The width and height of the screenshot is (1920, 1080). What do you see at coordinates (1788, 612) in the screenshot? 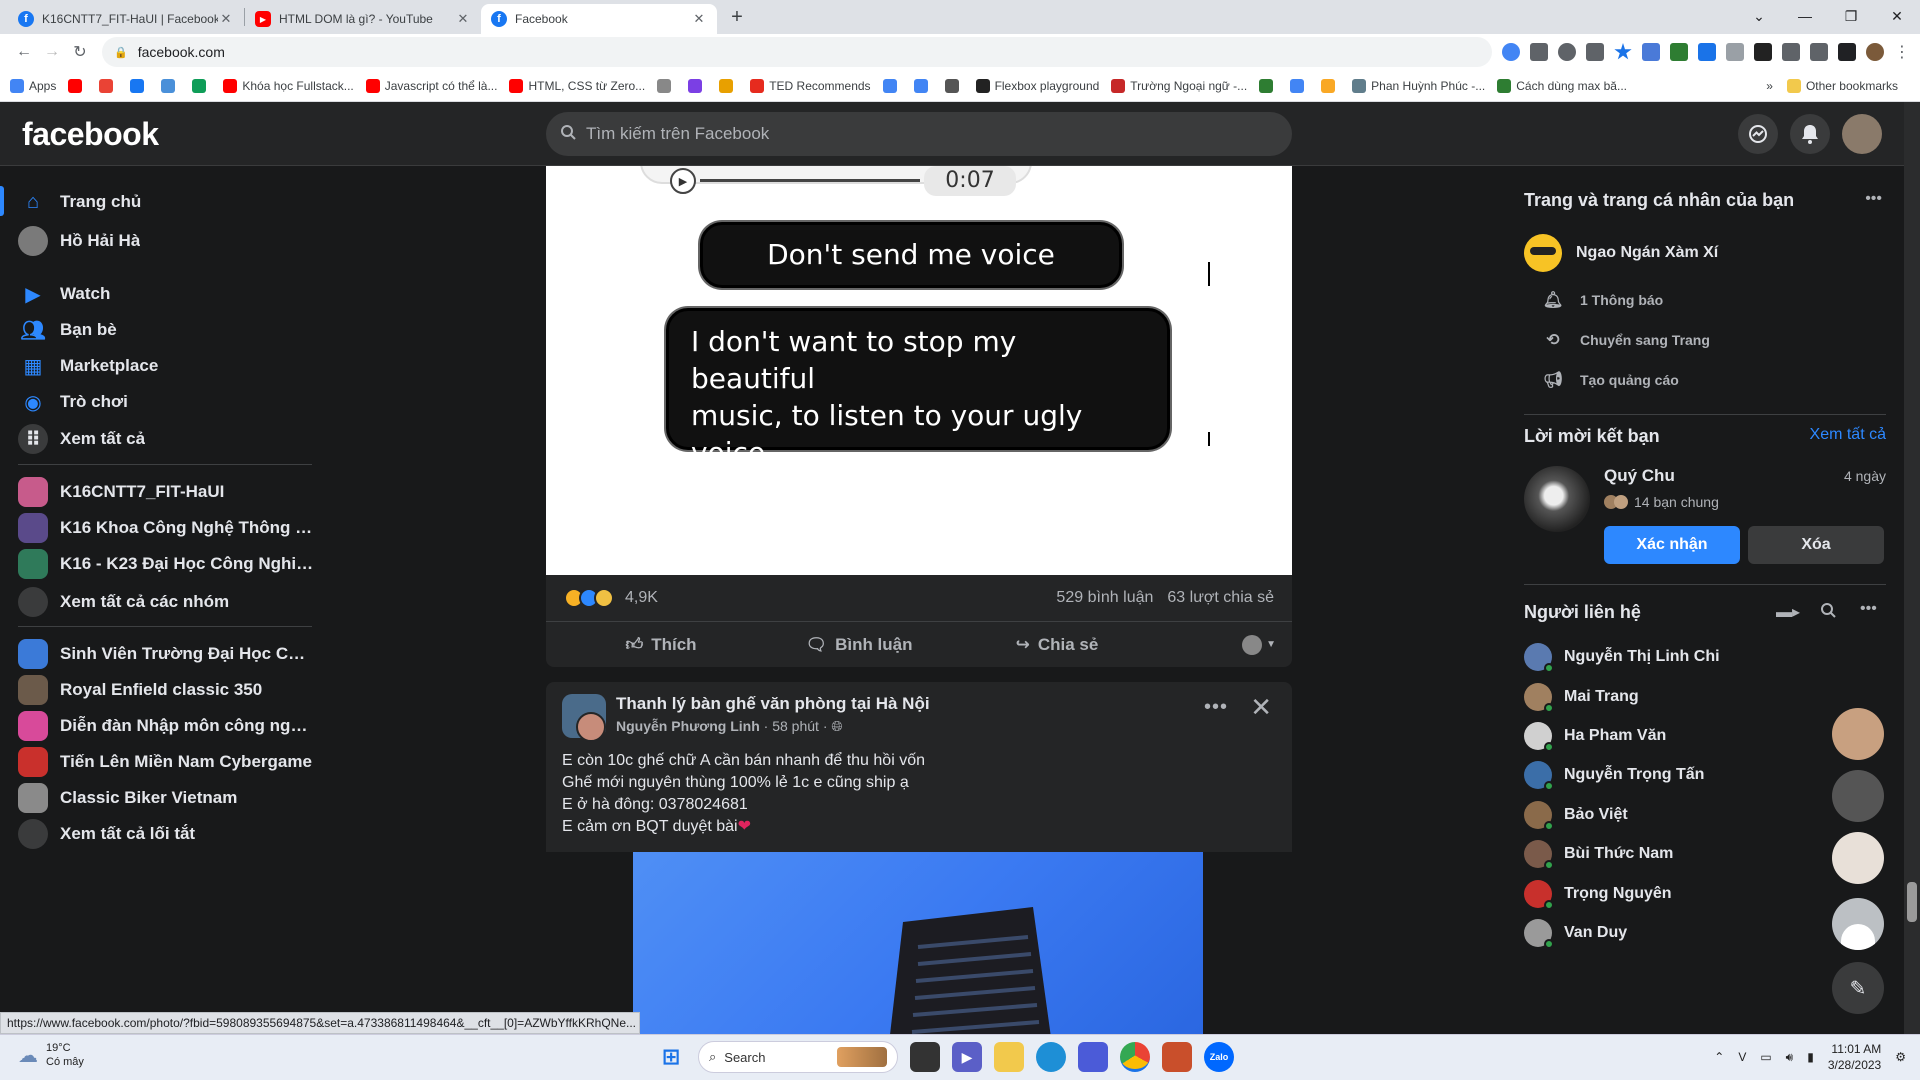
I see `new-room-icon: ▬▸` at bounding box center [1788, 612].